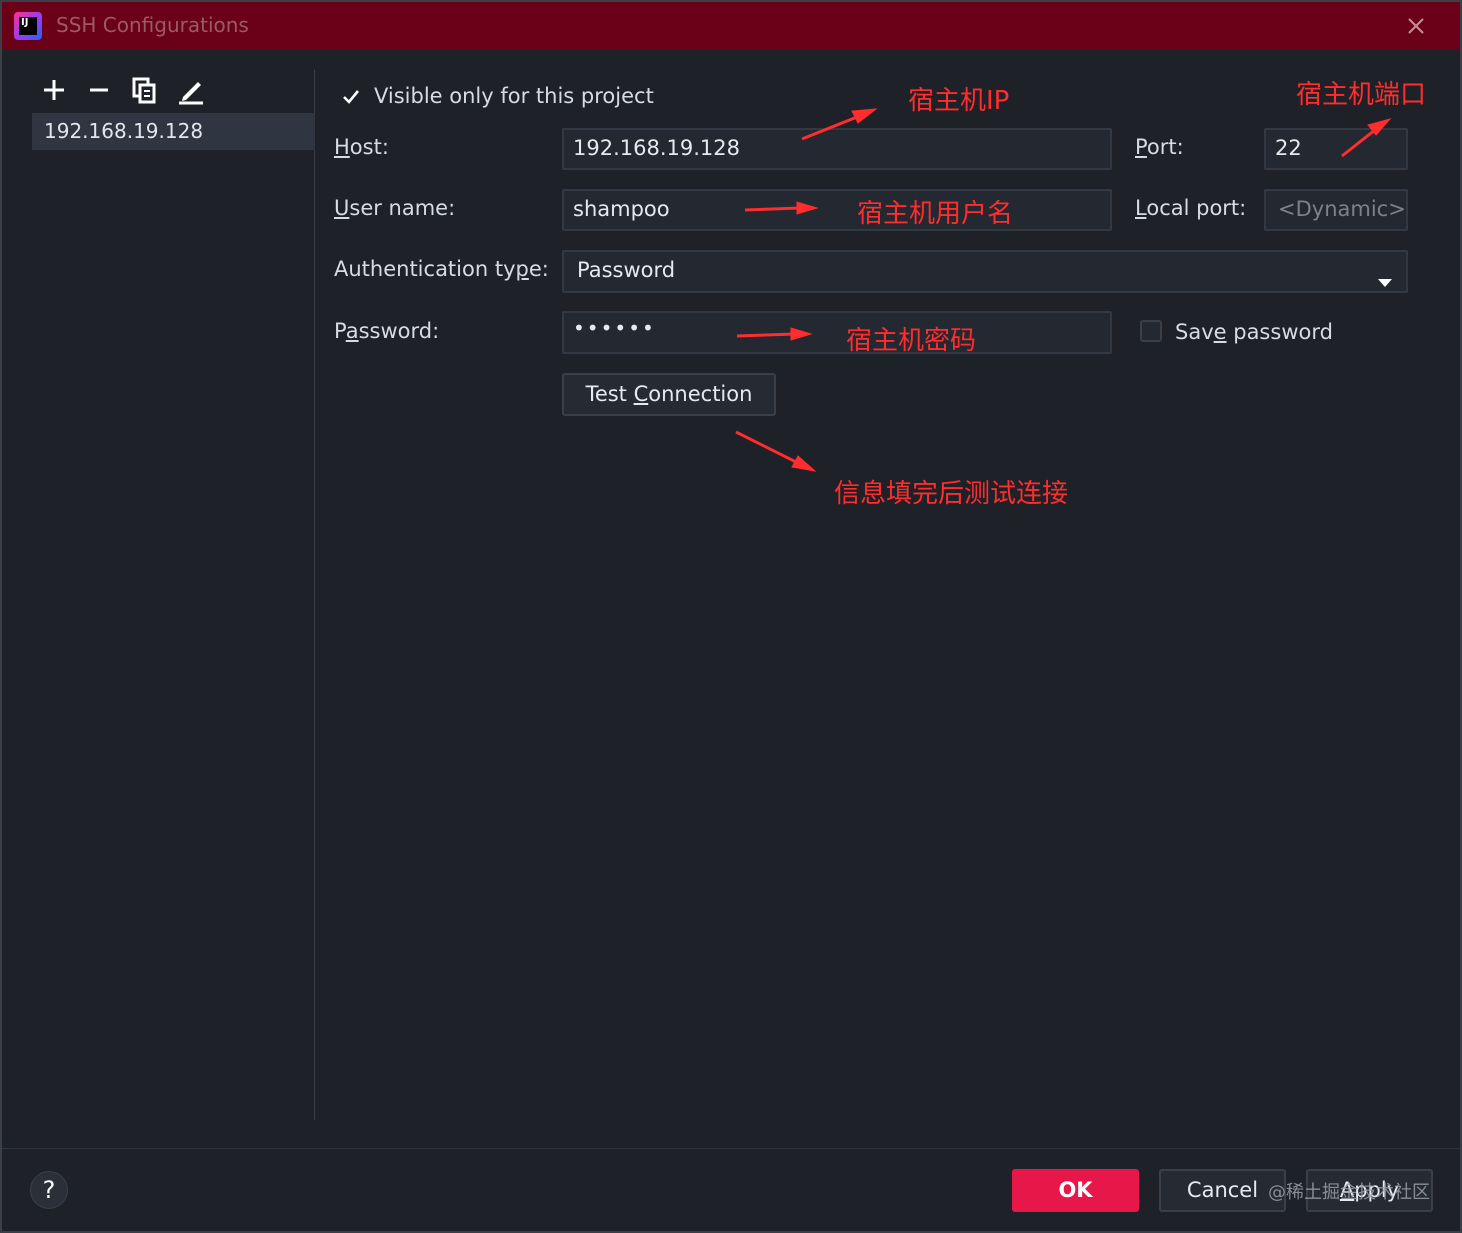 The image size is (1462, 1233). I want to click on password-label: Password:, so click(387, 331).